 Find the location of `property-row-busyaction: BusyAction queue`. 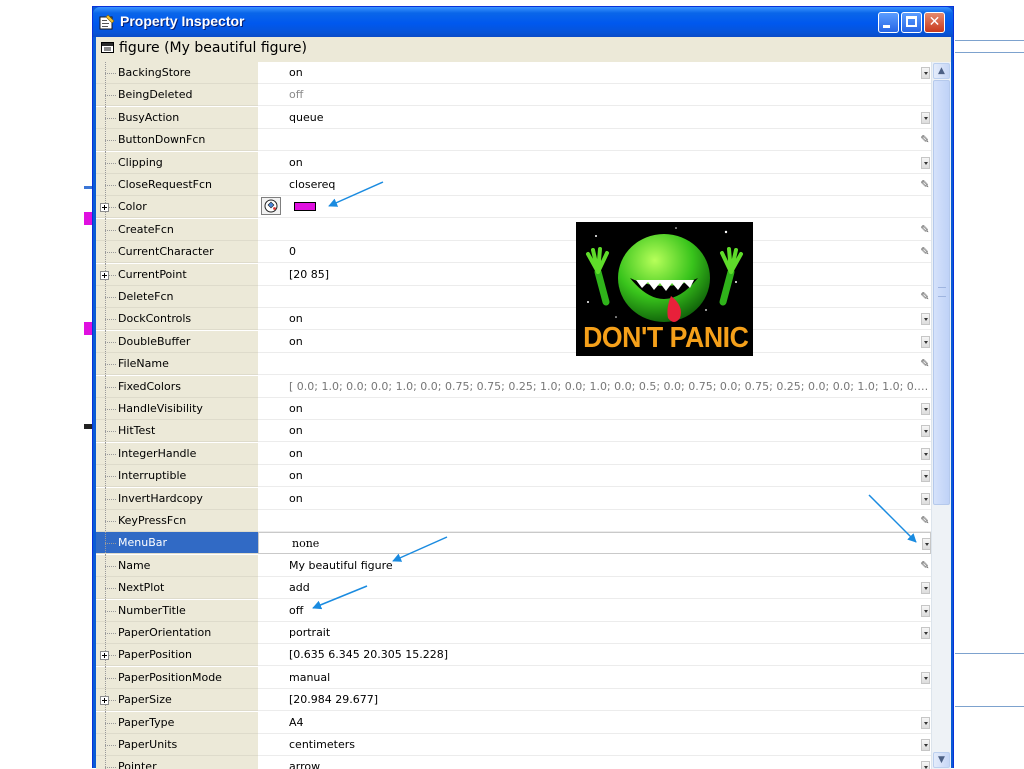

property-row-busyaction: BusyAction queue is located at coordinates (513, 118).